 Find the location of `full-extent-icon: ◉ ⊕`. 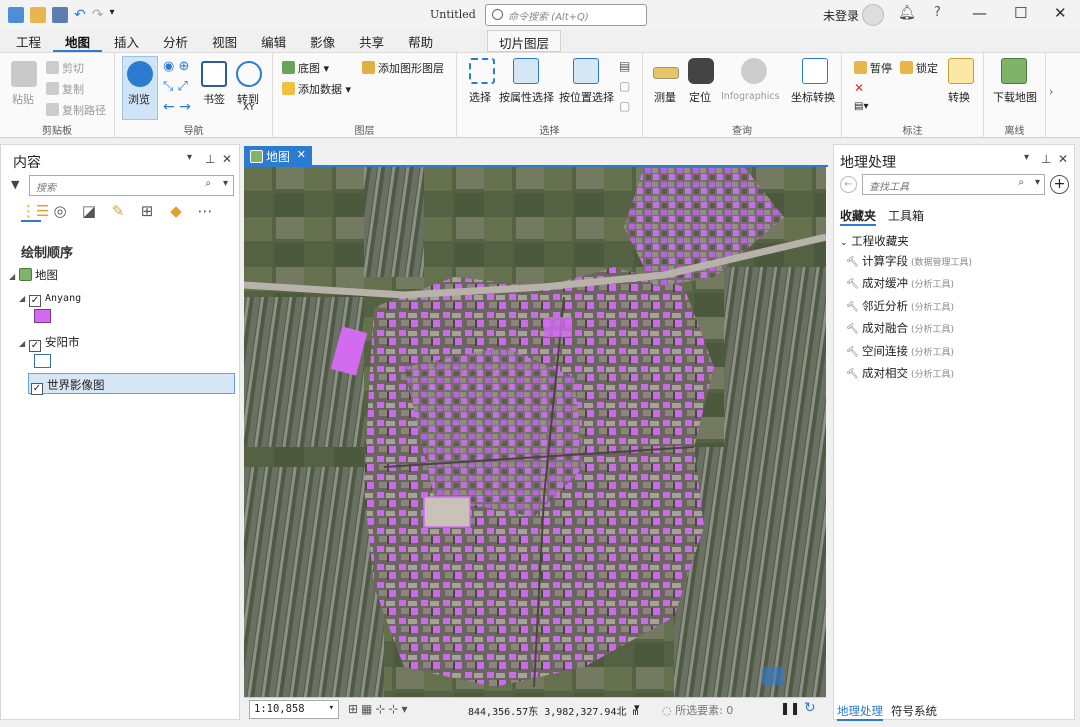

full-extent-icon: ◉ ⊕ is located at coordinates (176, 66).